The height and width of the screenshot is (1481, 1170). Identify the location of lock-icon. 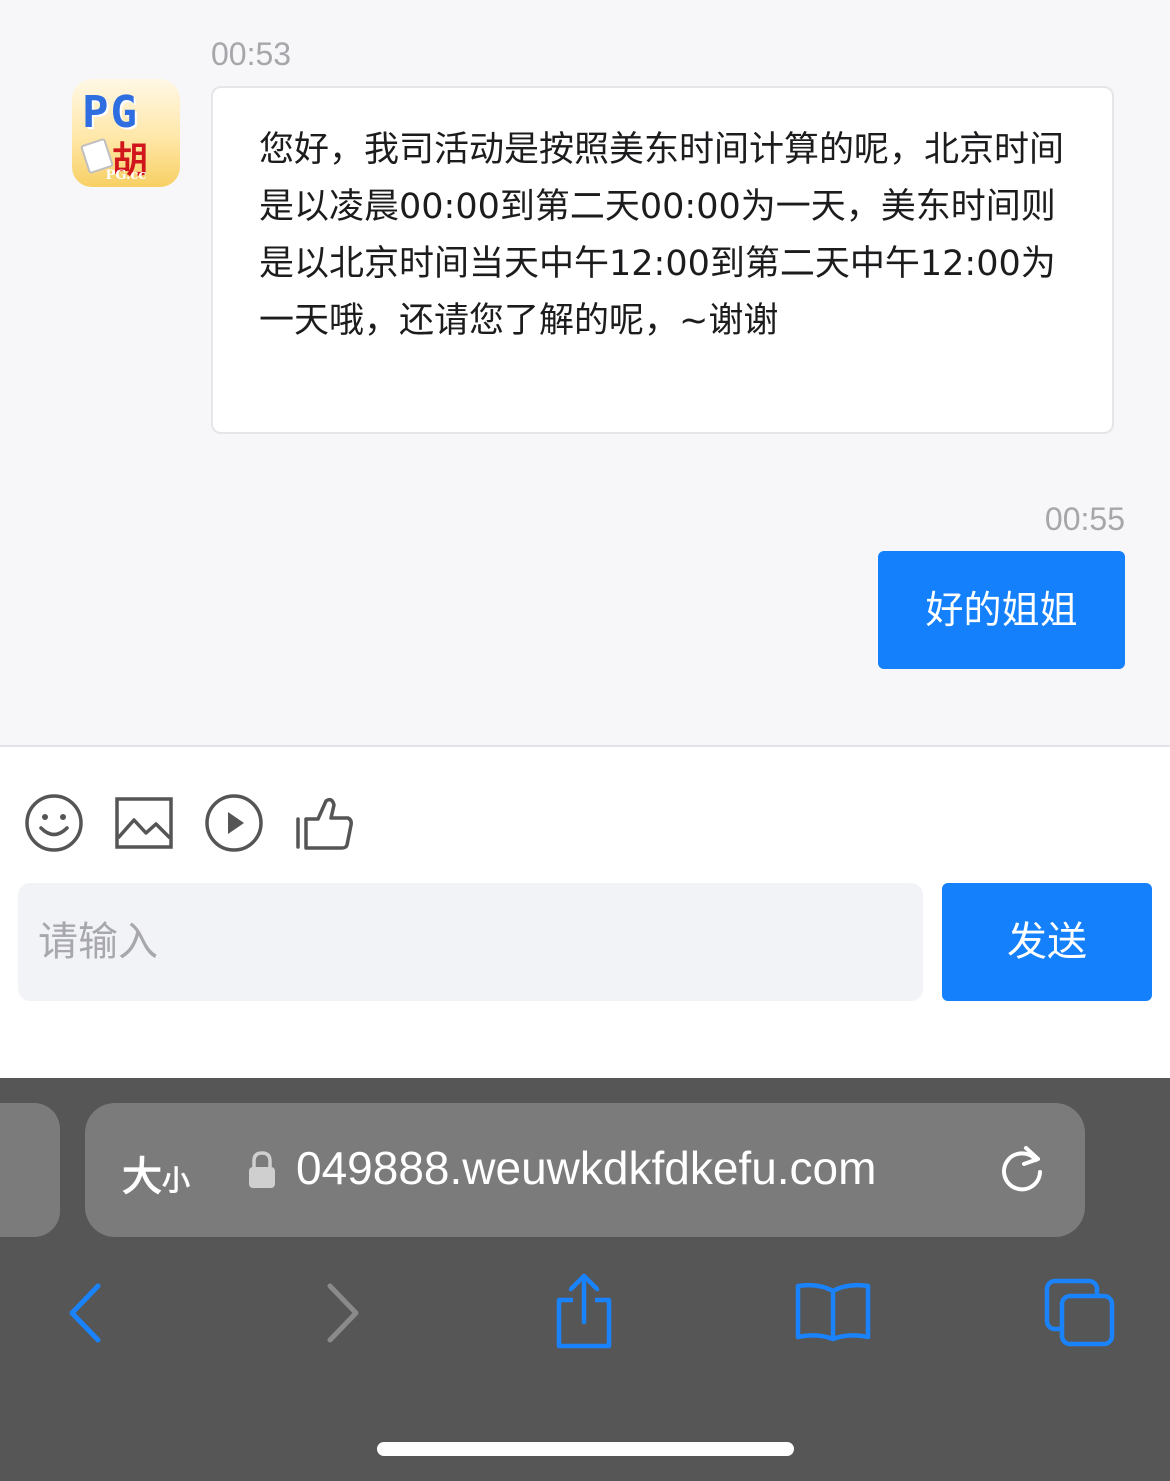
(262, 1169).